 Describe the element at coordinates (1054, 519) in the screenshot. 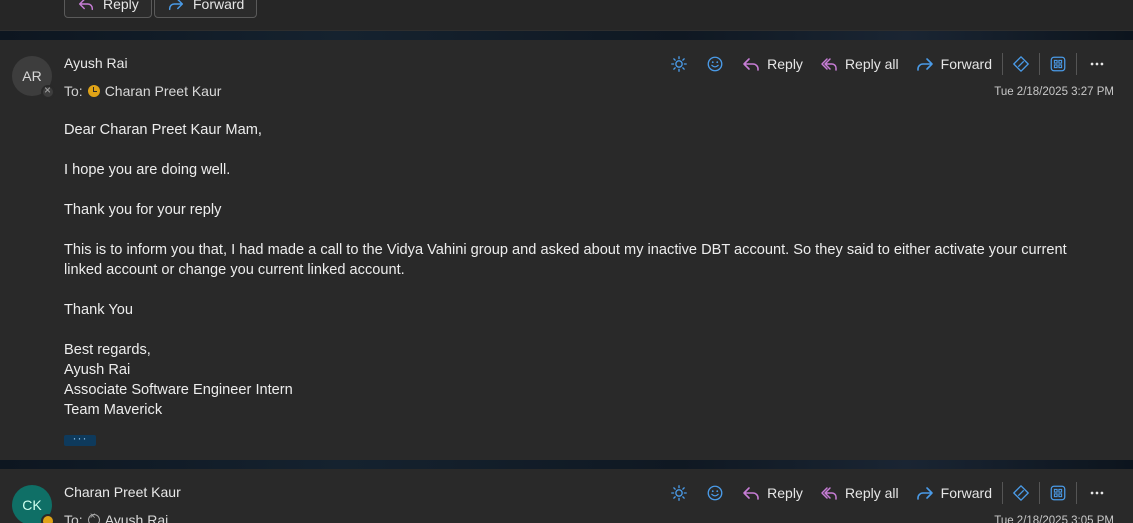

I see `message-date: Tue 2/18/2025 3:05 PM` at that location.